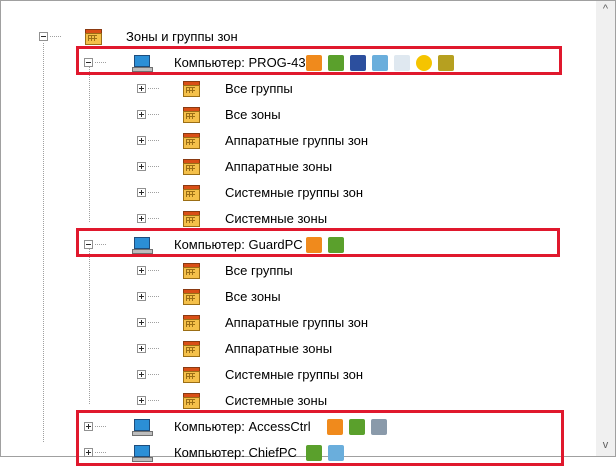 This screenshot has width=616, height=466. Describe the element at coordinates (142, 459) in the screenshot. I see `computer-base` at that location.